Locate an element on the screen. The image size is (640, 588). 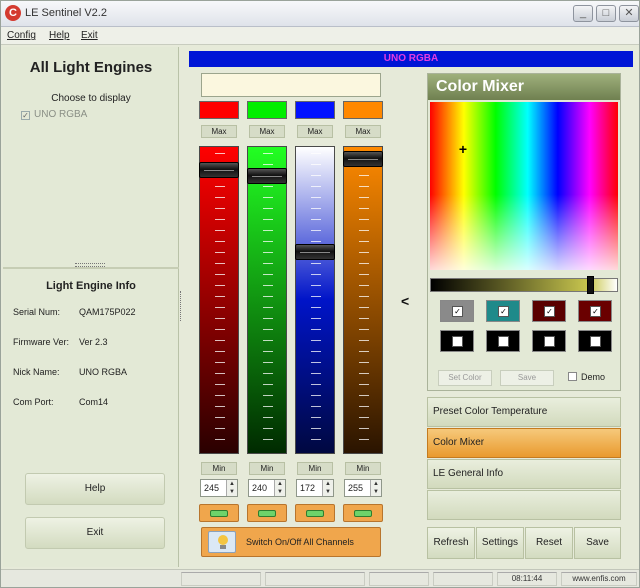
menu-bar: Config Help Exit is located at coordinates (320, 36).